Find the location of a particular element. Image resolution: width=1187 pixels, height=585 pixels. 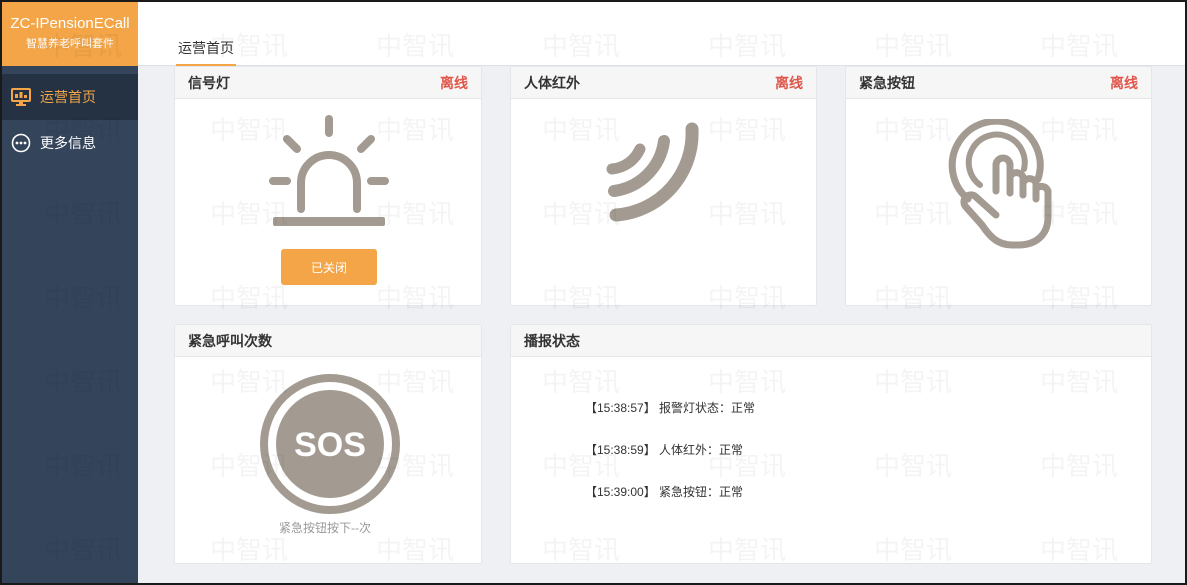

card-title: 紧急按钮 is located at coordinates (887, 82).